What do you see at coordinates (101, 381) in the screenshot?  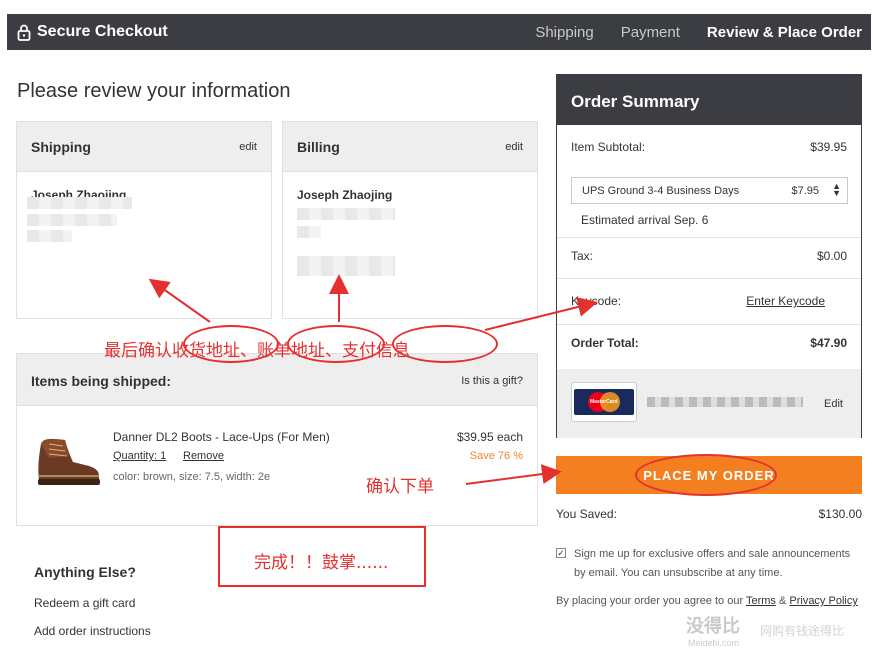 I see `items-title: Items being shipped:` at bounding box center [101, 381].